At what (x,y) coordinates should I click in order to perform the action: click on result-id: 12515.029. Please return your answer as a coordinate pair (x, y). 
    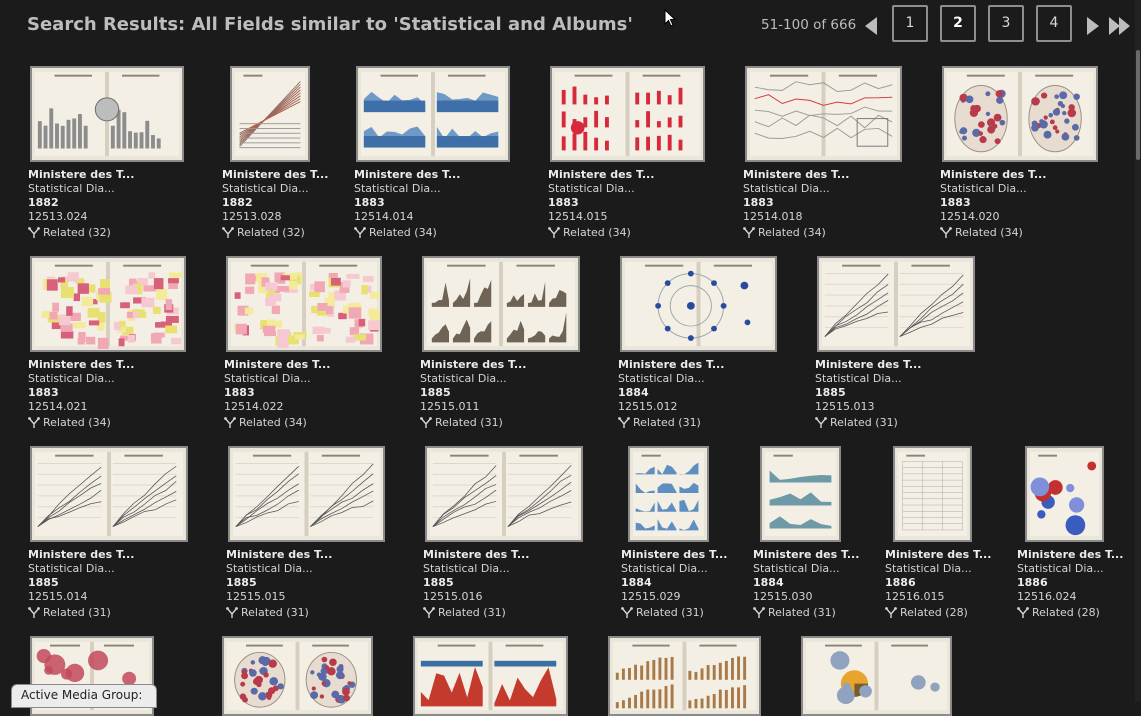
    Looking at the image, I should click on (651, 596).